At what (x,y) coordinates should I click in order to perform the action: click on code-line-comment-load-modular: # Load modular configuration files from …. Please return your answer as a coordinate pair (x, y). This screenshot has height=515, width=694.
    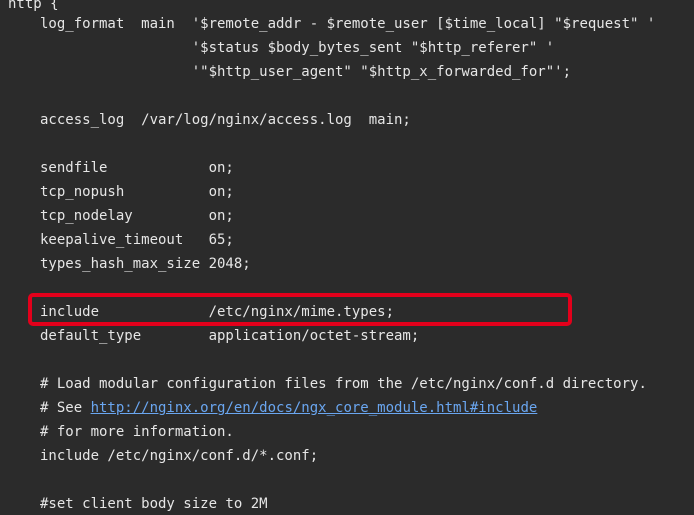
    Looking at the image, I should click on (343, 384).